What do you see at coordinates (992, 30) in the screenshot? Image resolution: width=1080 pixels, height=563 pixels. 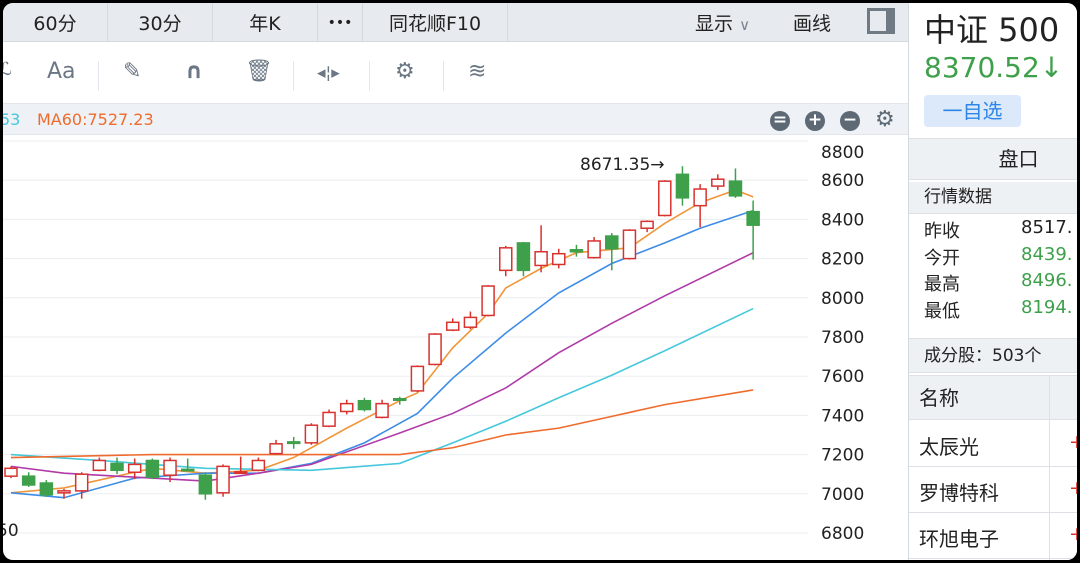 I see `index-title: 中证 500` at bounding box center [992, 30].